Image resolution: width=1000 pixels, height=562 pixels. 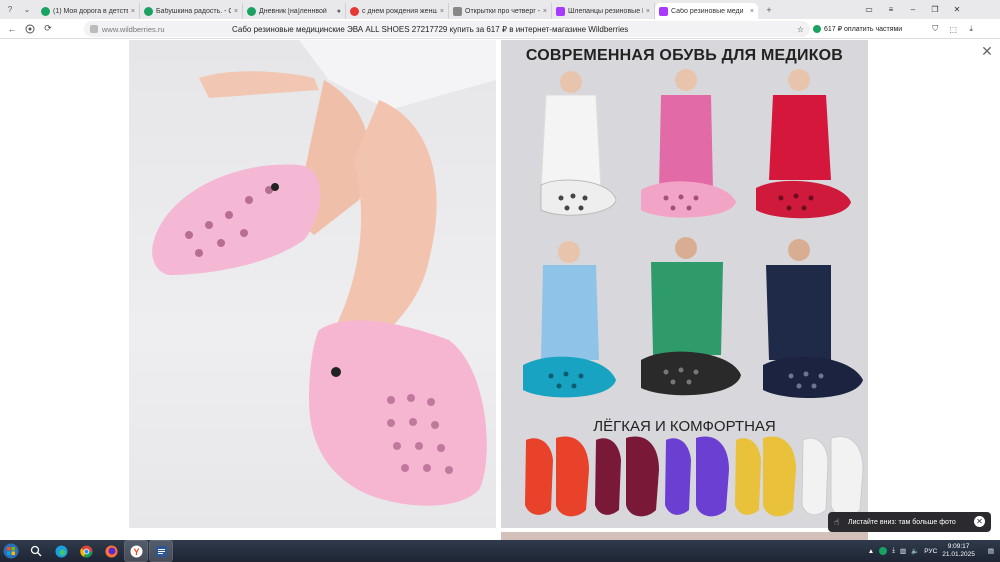 I want to click on tab-title: Сабо резиновые меди, so click(x=707, y=11).